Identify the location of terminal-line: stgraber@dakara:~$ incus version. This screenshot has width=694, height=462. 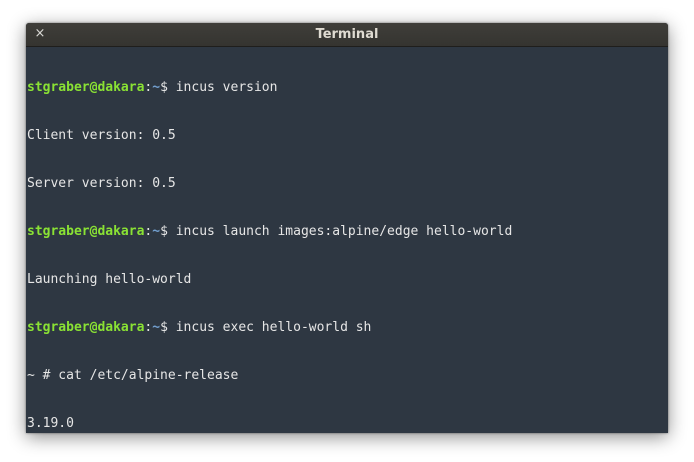
(347, 88).